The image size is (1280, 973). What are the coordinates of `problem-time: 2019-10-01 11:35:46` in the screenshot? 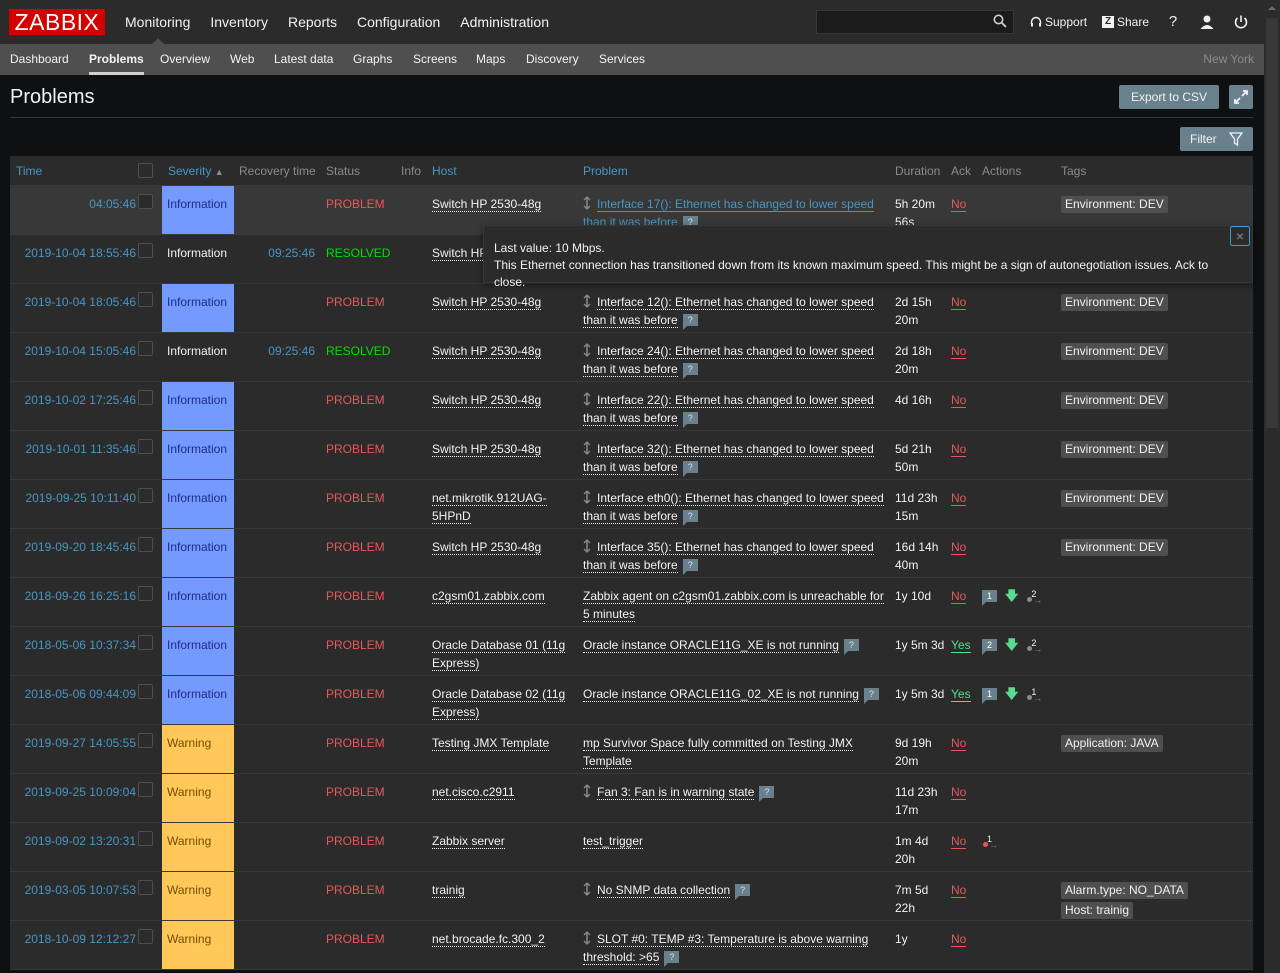 It's located at (80, 449).